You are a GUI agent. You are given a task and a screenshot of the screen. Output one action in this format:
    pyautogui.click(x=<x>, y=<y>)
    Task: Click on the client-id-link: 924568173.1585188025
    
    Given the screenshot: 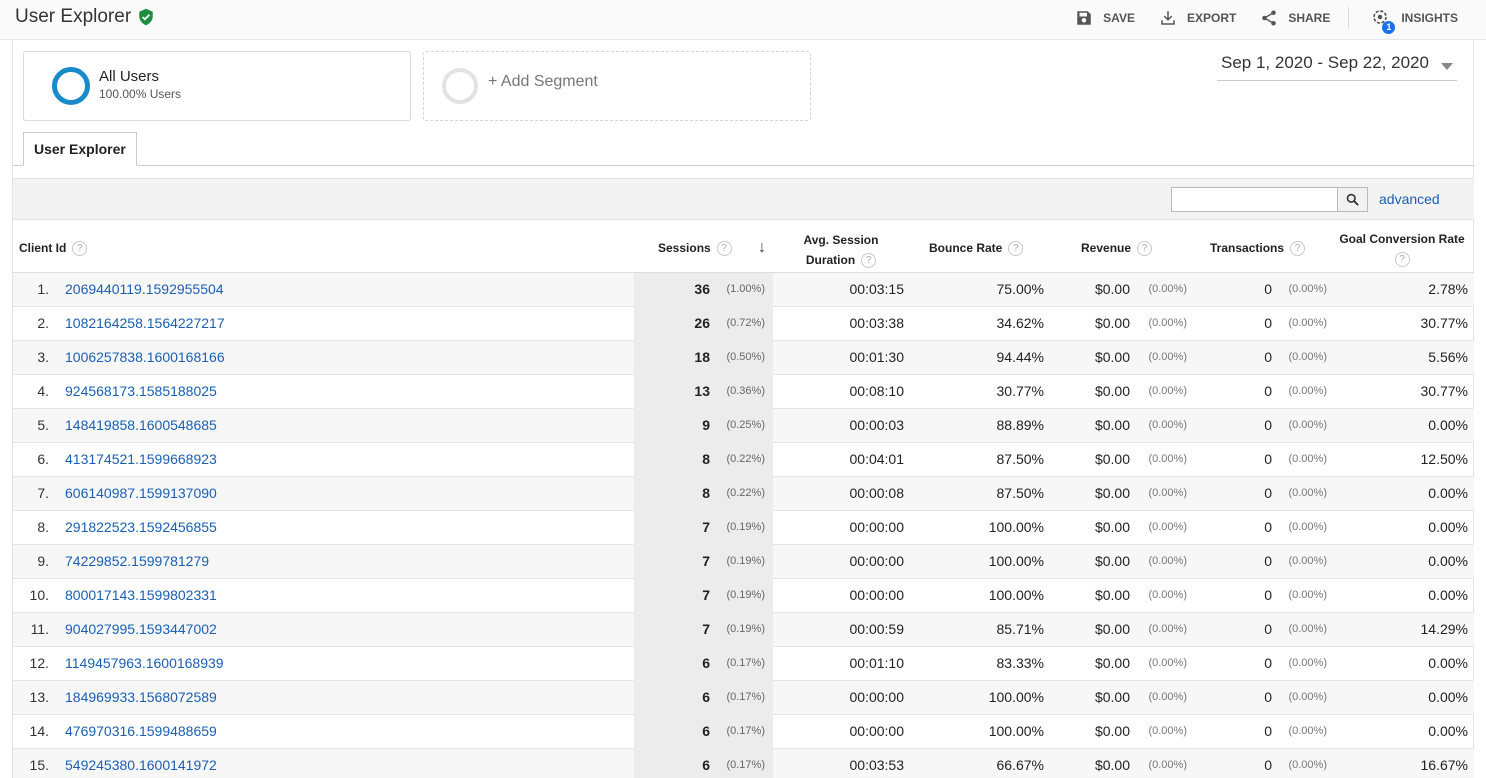 What is the action you would take?
    pyautogui.click(x=141, y=392)
    